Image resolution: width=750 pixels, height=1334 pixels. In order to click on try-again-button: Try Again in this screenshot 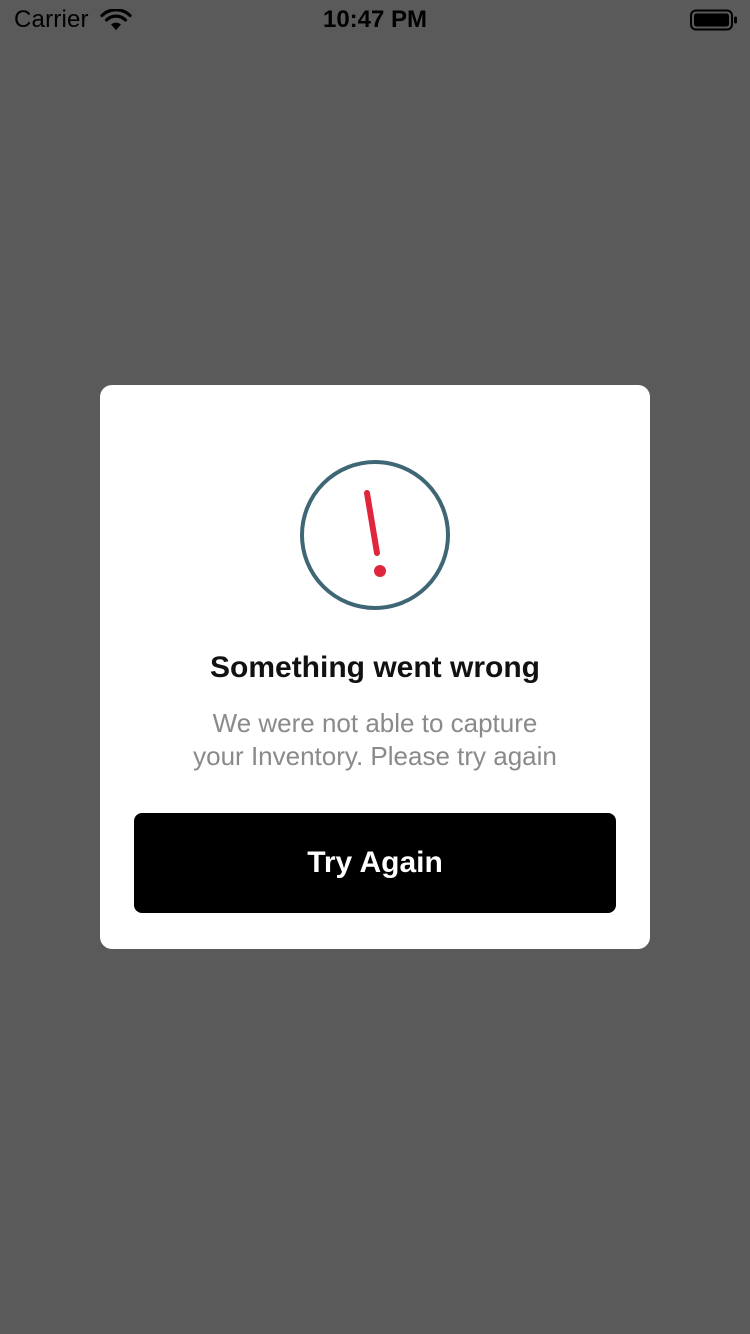, I will do `click(375, 863)`.